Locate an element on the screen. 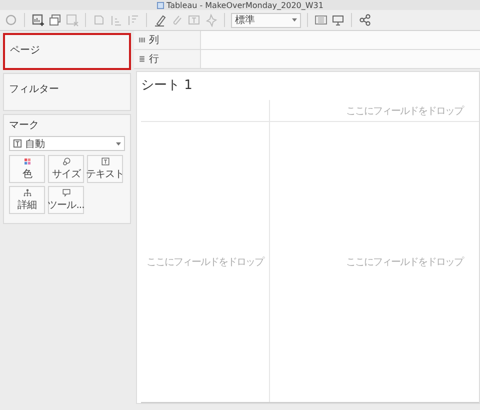 The image size is (480, 410). mark-property-button: サイズ is located at coordinates (66, 169).